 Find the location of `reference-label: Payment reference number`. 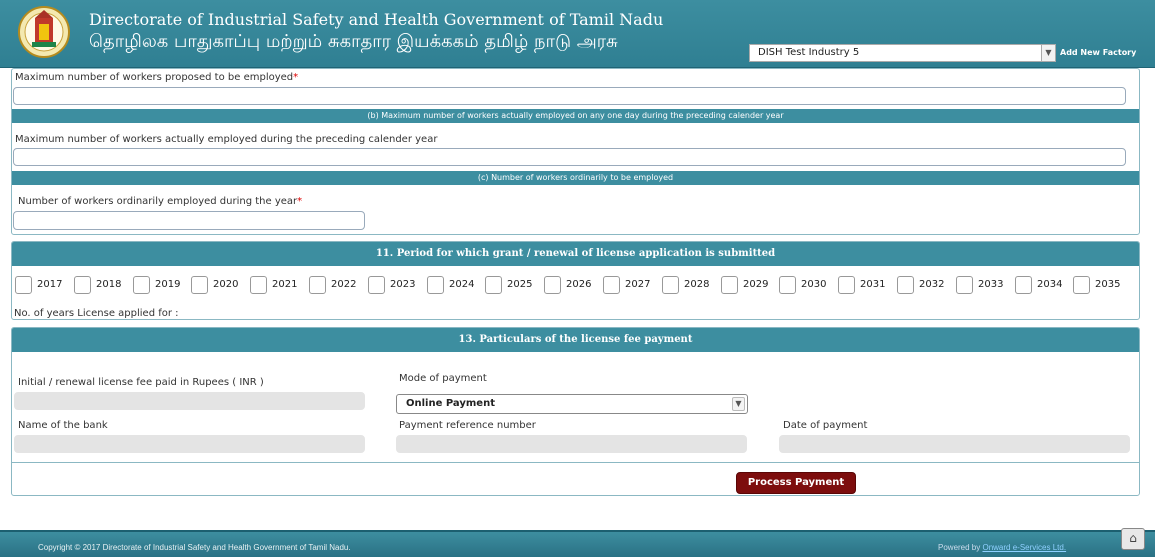

reference-label: Payment reference number is located at coordinates (467, 425).